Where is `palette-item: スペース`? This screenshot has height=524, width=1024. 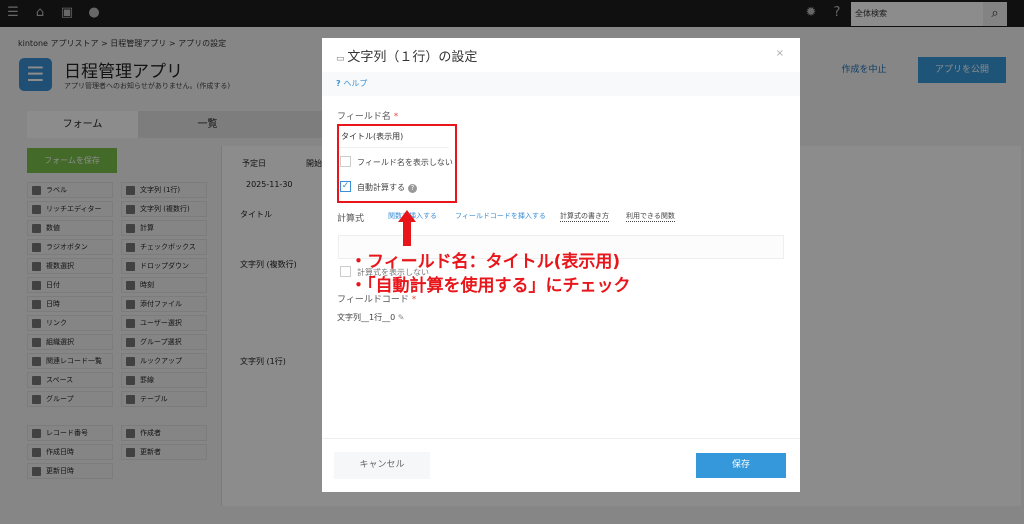 palette-item: スペース is located at coordinates (70, 380).